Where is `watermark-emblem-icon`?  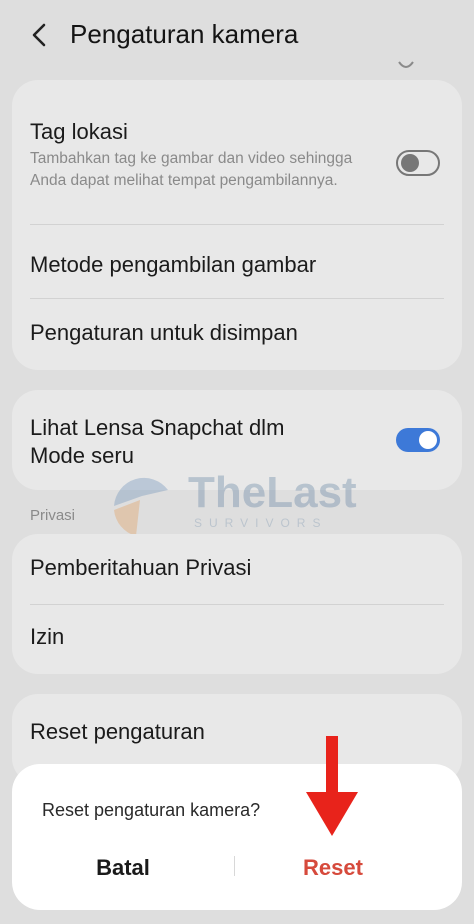
watermark-emblem-icon is located at coordinates (141, 506).